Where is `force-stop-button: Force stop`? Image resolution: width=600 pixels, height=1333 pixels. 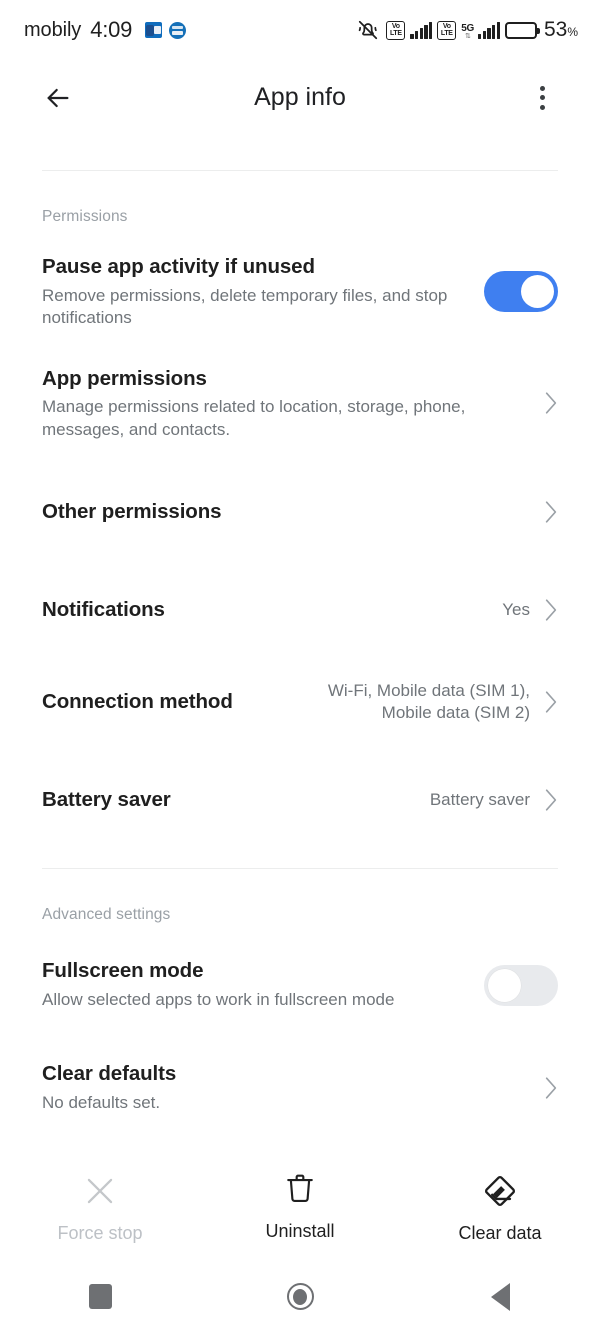
force-stop-button: Force stop is located at coordinates (100, 1209).